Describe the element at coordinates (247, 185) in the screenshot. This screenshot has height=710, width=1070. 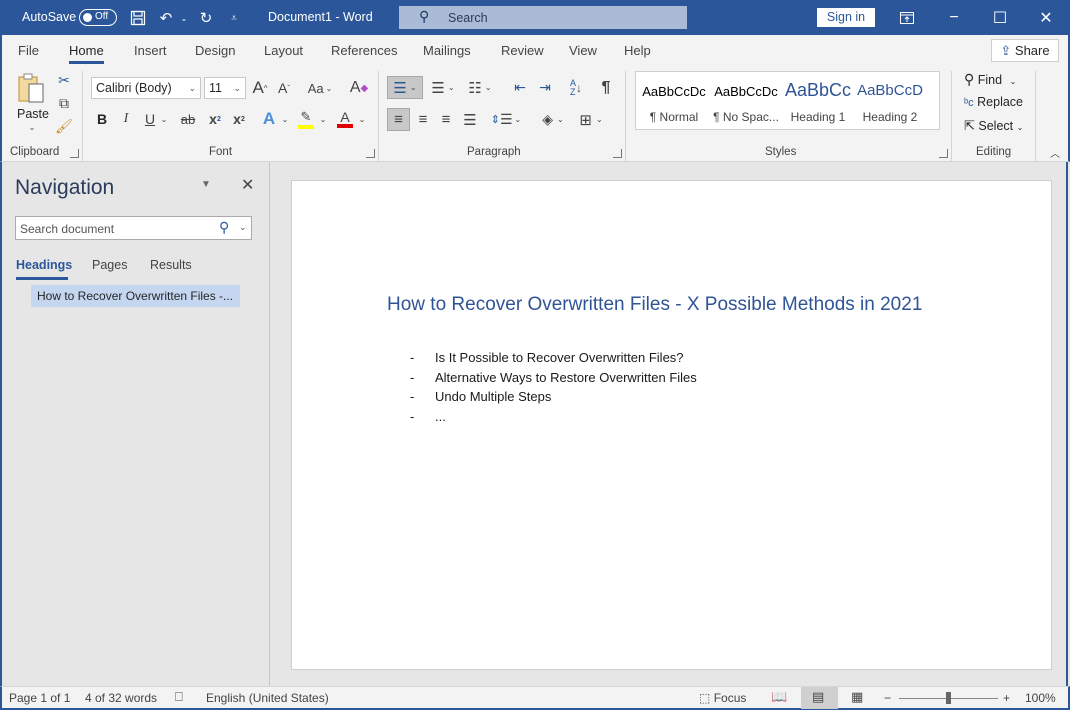
I see `close-pane-icon: ✕` at that location.